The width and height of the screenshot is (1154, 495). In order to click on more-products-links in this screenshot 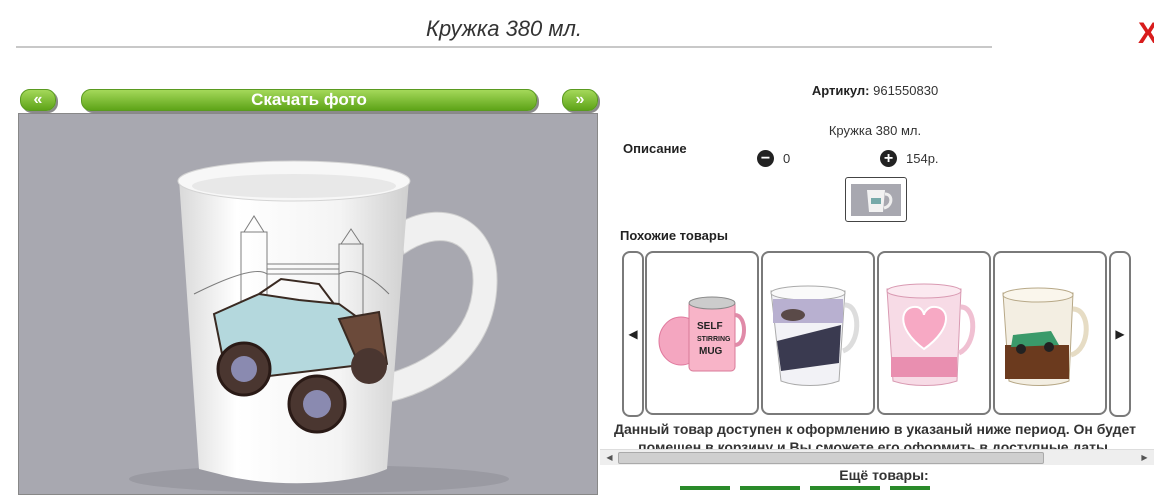, I will do `click(830, 489)`.